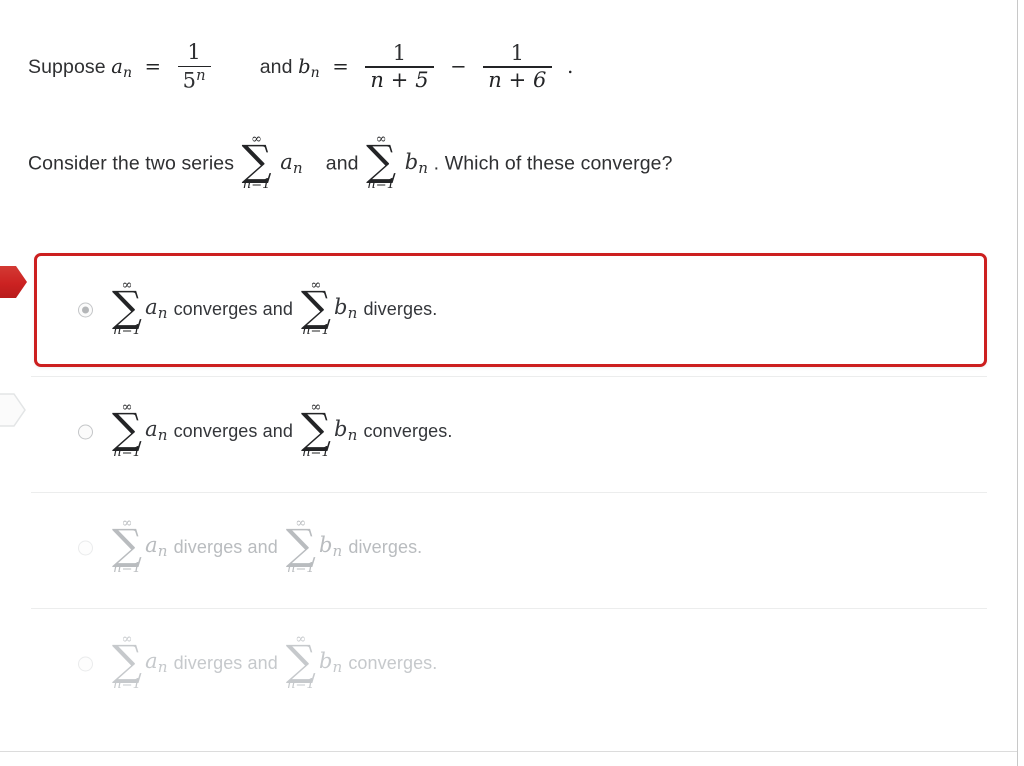 This screenshot has width=1024, height=766. I want to click on summation-symbol-a-3: ∞ ∑ n=1, so click(127, 662).